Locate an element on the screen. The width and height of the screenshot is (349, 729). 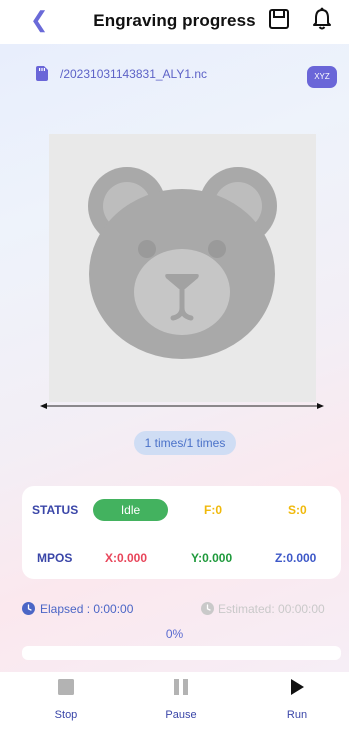
run-button: Run is located at coordinates (297, 699).